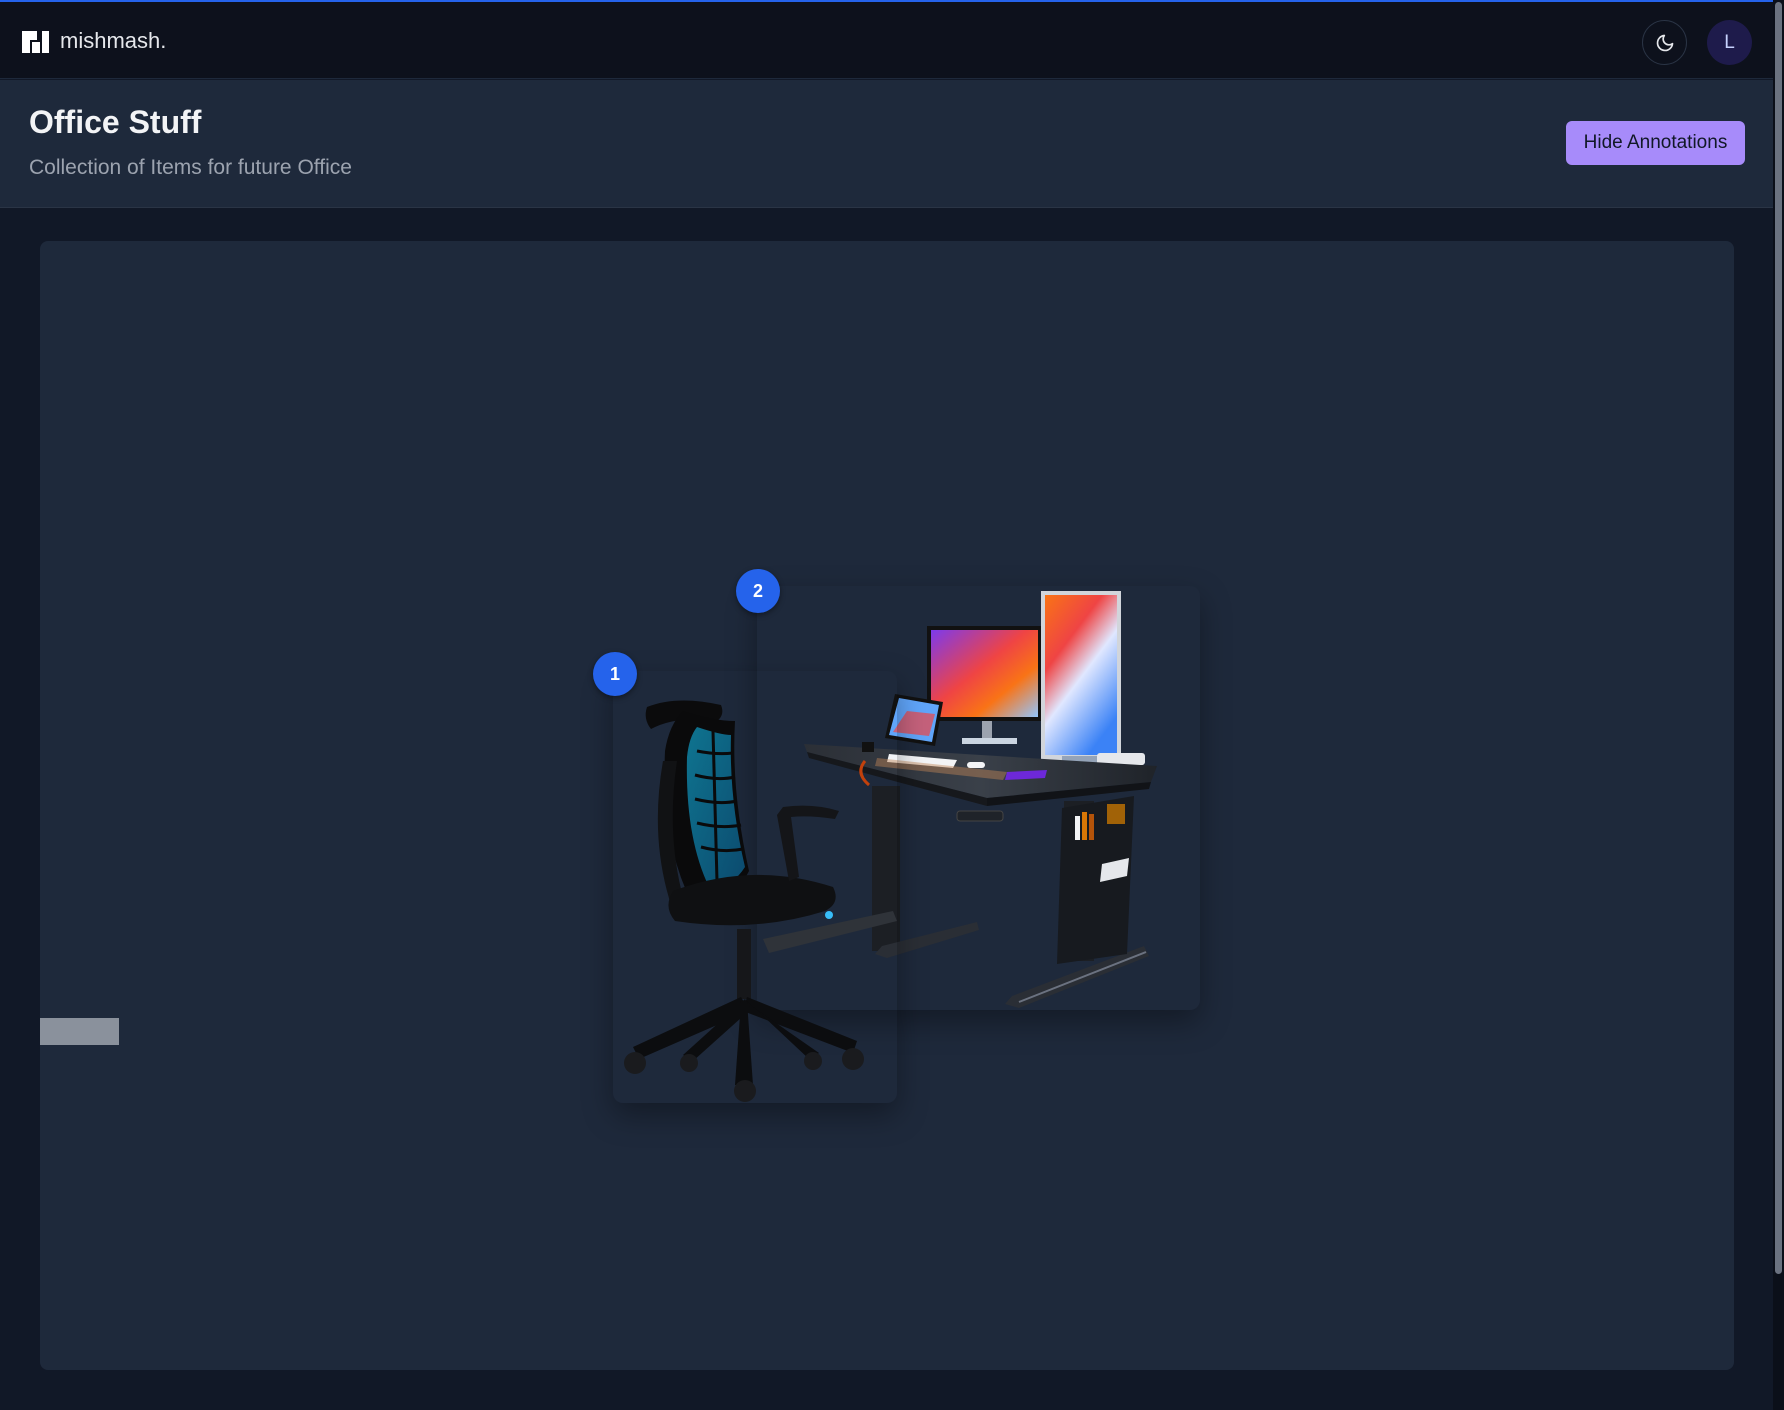  I want to click on scrollbar-thumb, so click(1778, 638).